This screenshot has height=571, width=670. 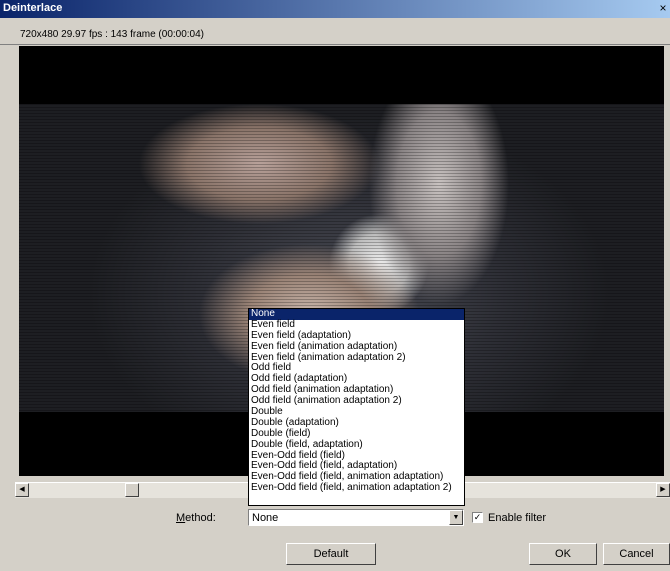 What do you see at coordinates (663, 8) in the screenshot?
I see `close-icon: ×` at bounding box center [663, 8].